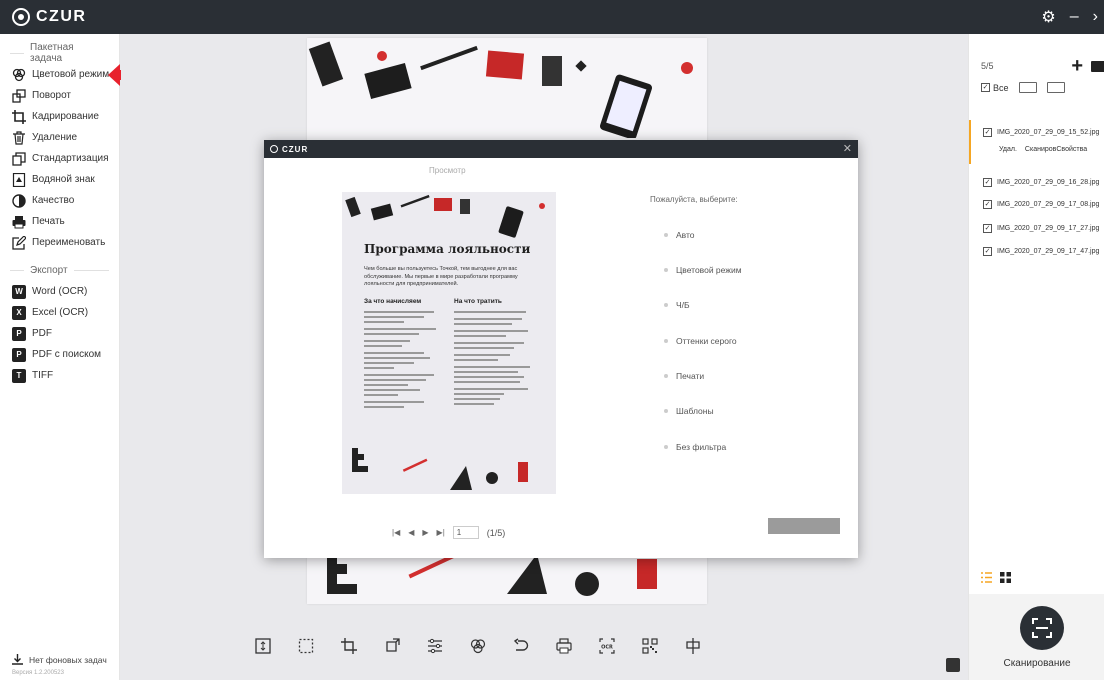  What do you see at coordinates (1048, 132) in the screenshot?
I see `file-name: IMG_2020_07_29_09_15_52.jpg` at bounding box center [1048, 132].